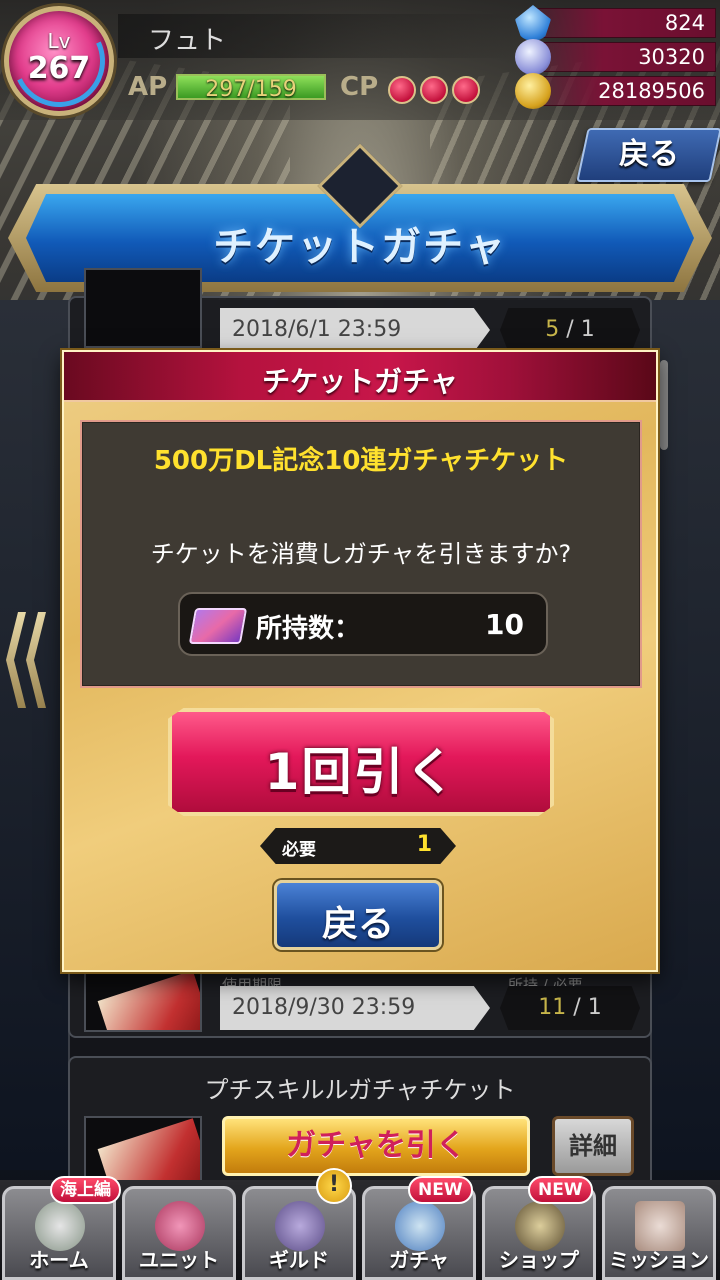 The image size is (720, 1280). I want to click on dialog-title: チケットガチャ, so click(360, 381).